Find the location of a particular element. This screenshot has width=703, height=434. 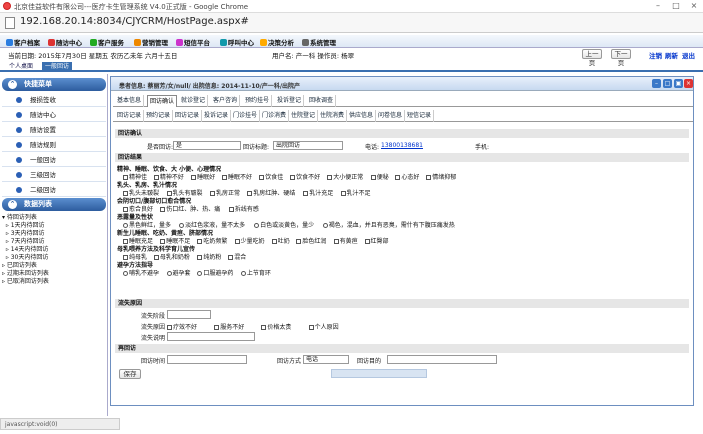

radio-option: 白色或淡黄色，量少 is located at coordinates (284, 224).